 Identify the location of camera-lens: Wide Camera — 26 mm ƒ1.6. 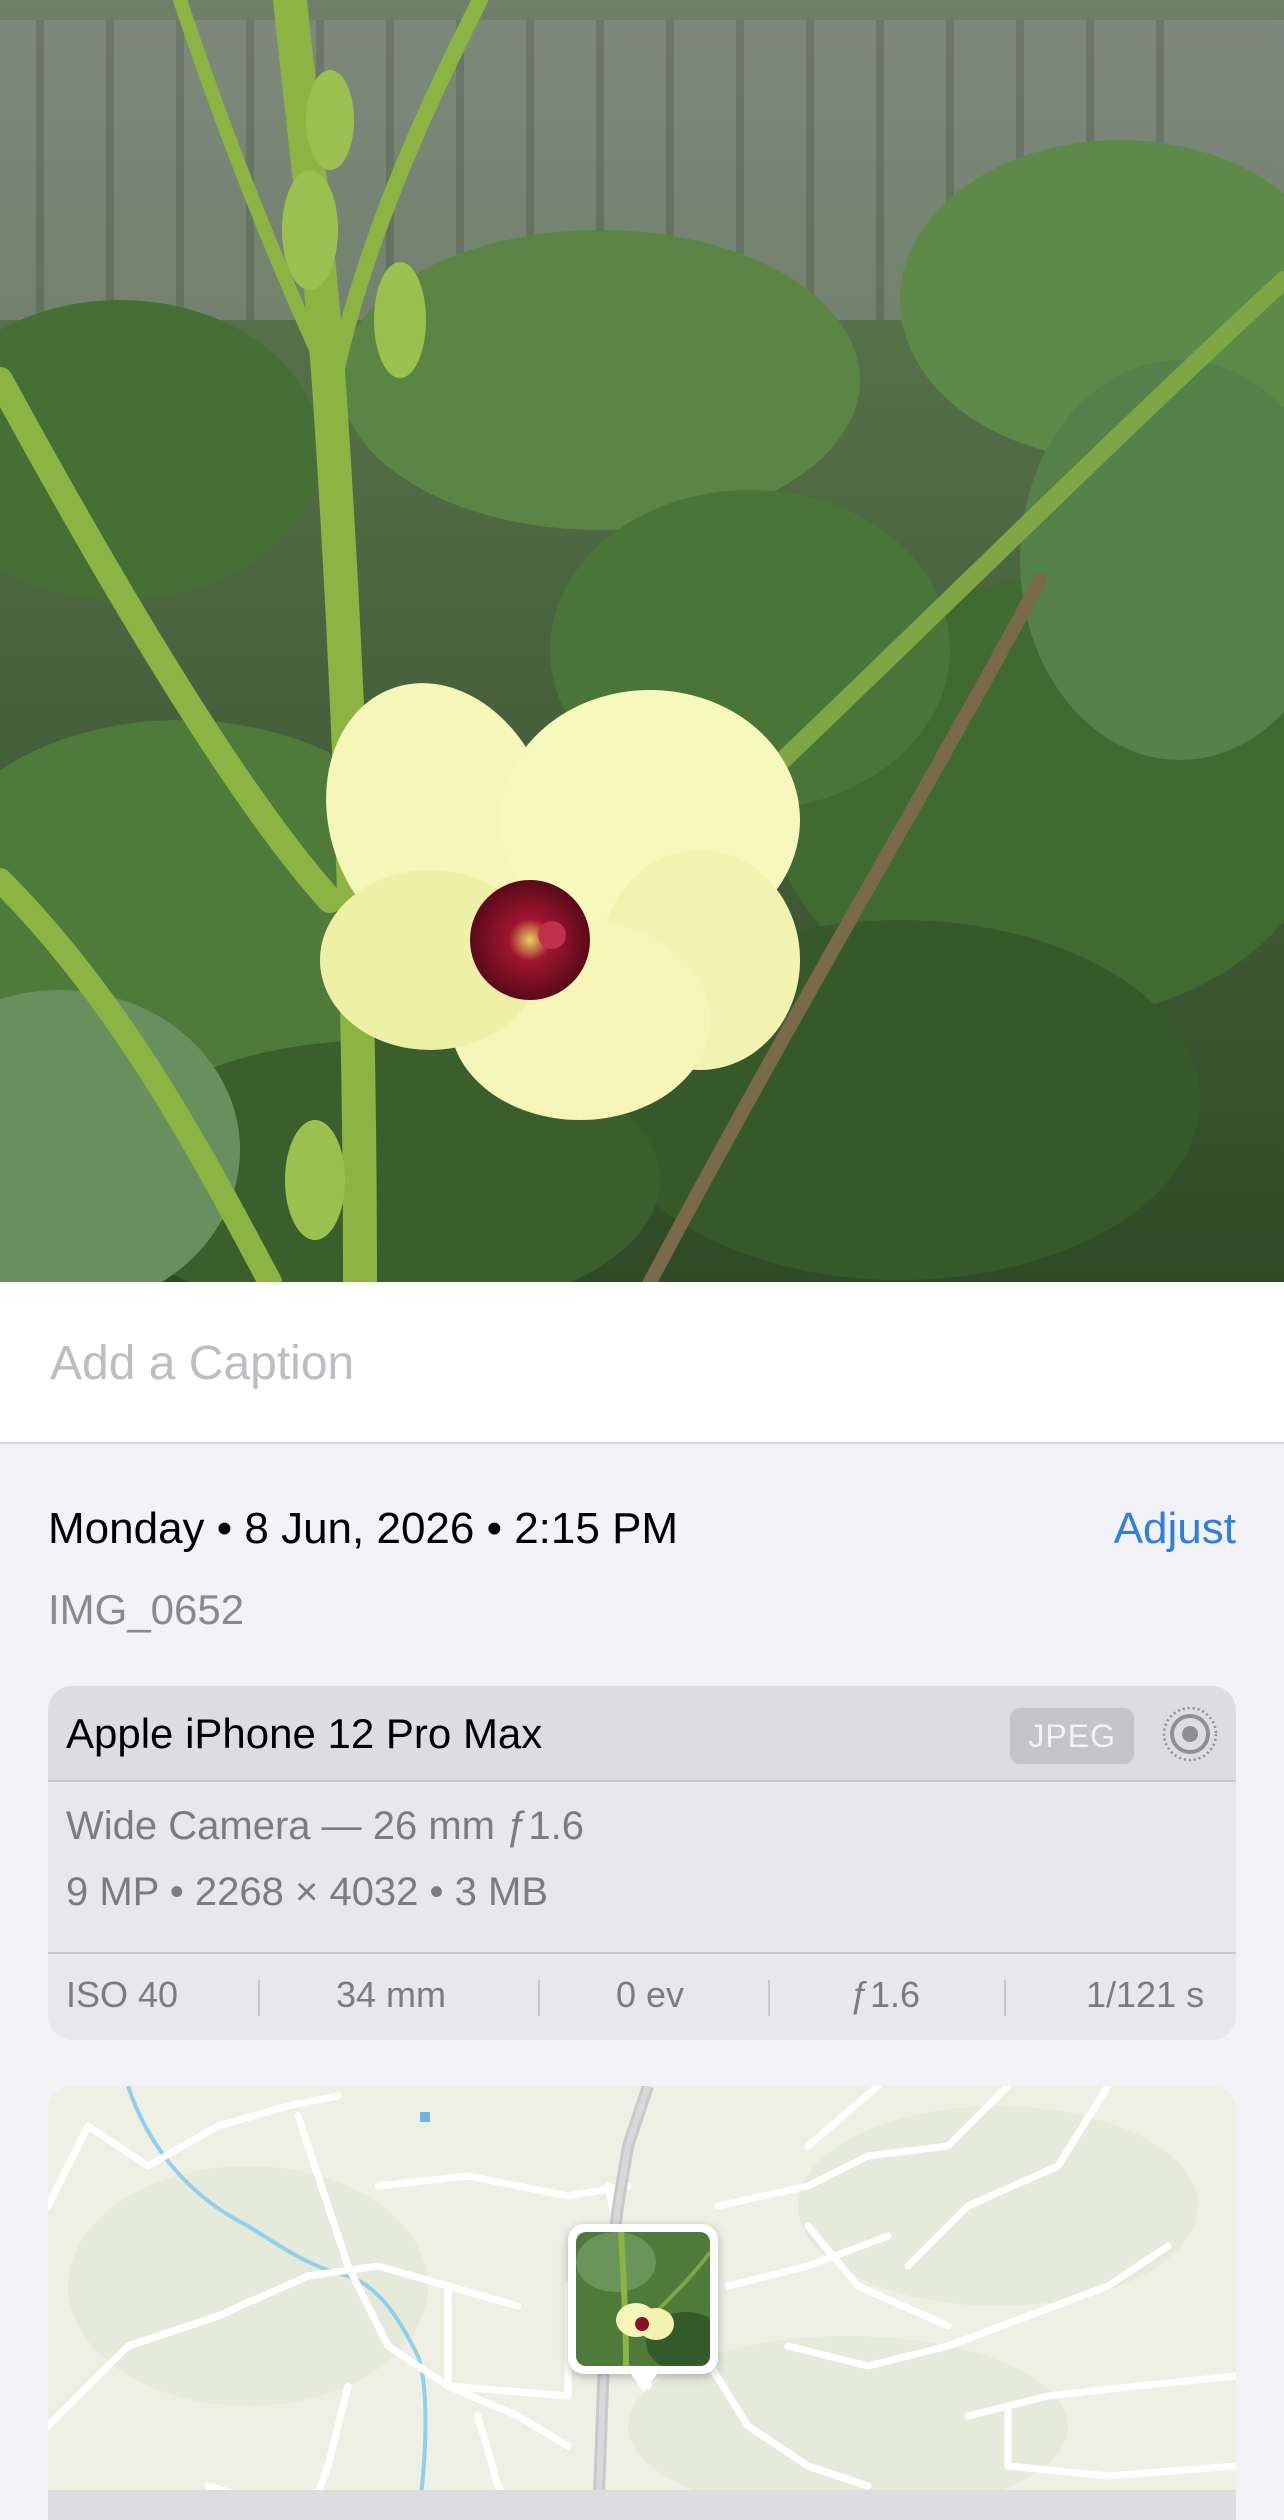
(325, 1826).